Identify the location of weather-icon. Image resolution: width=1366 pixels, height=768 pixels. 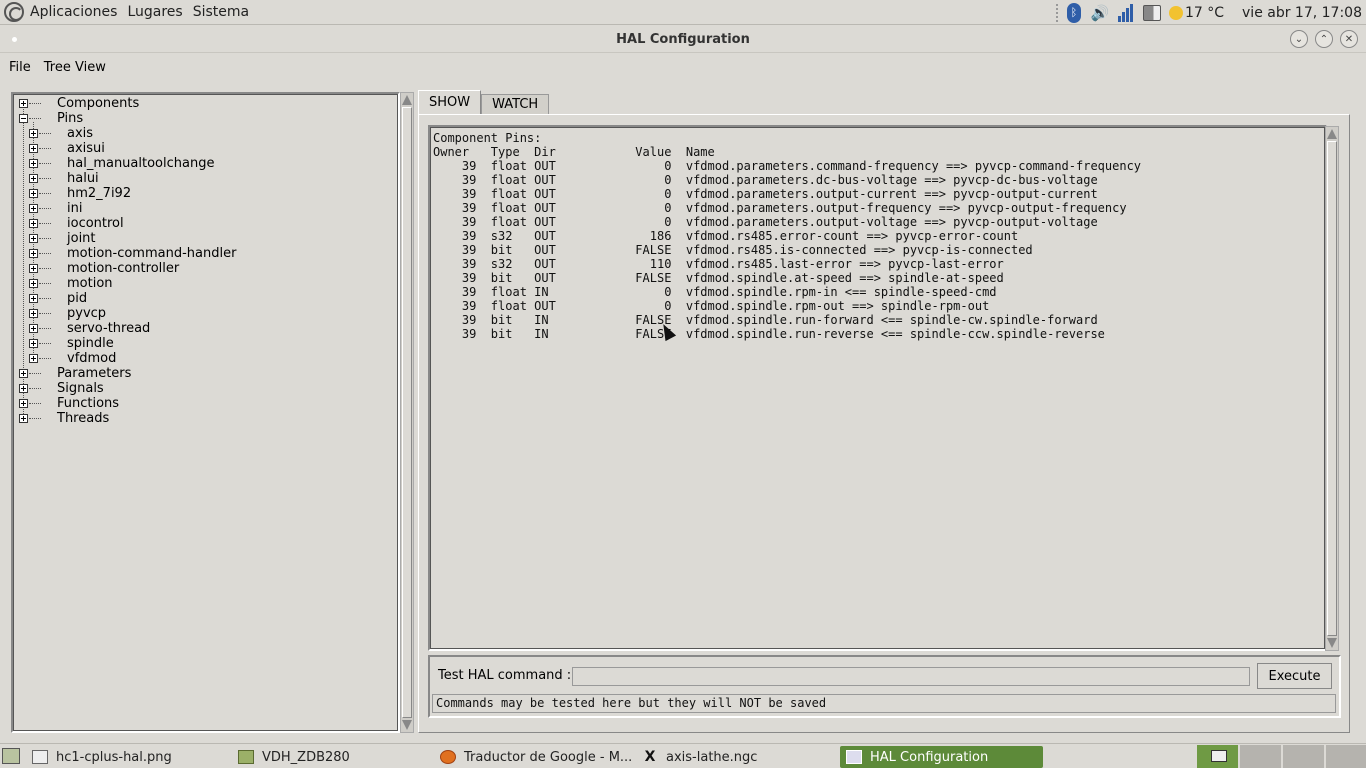
(1175, 12).